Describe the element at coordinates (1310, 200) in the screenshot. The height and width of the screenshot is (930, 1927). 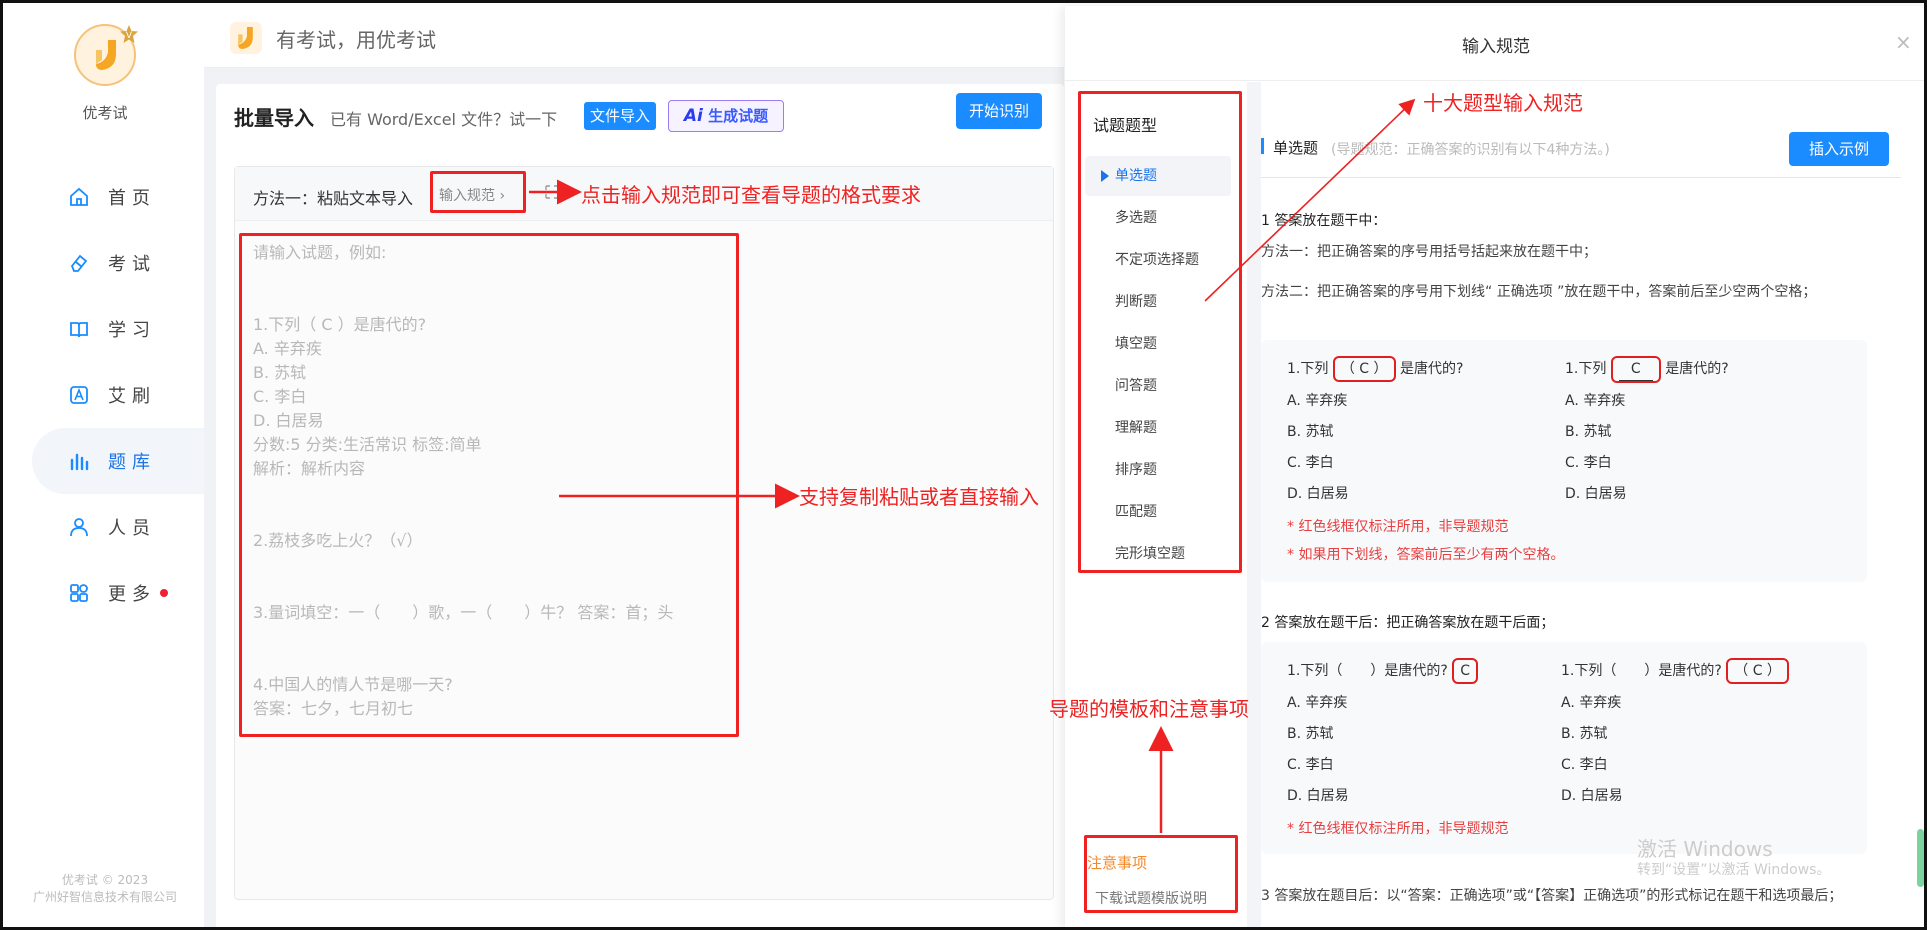
I see `arrow-types-tip` at that location.